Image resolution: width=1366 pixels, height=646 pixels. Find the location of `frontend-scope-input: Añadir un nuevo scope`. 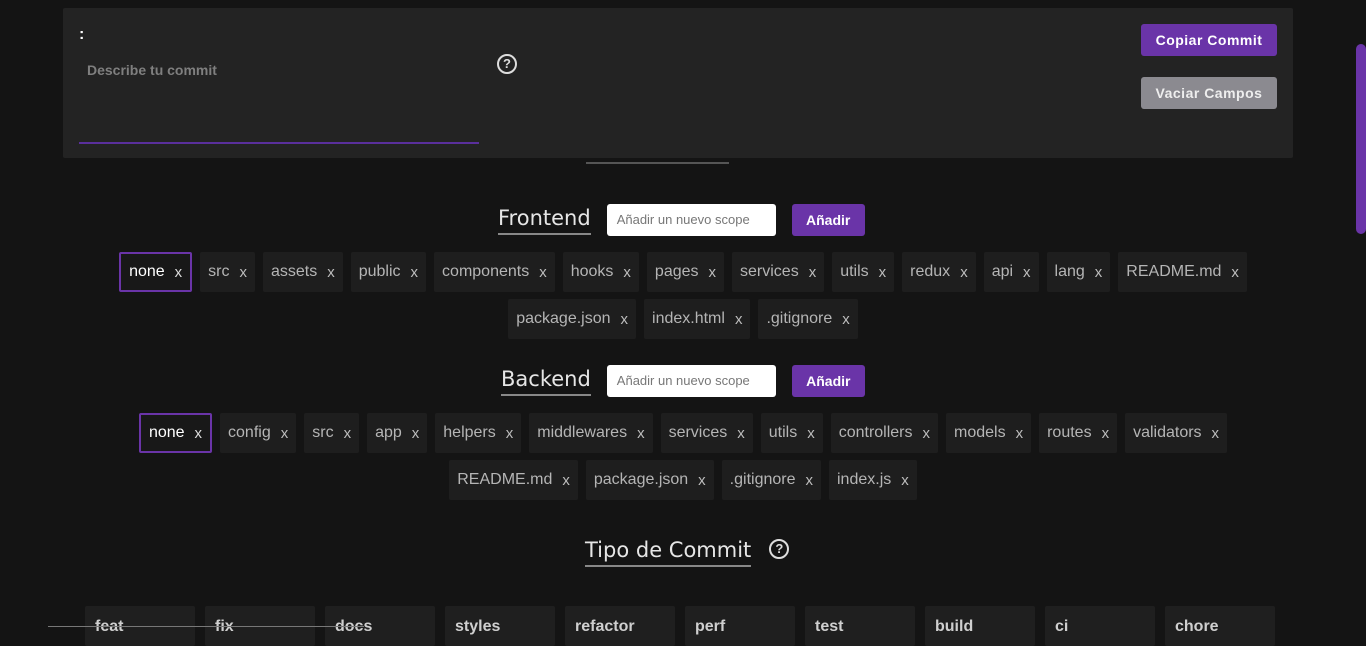

frontend-scope-input: Añadir un nuevo scope is located at coordinates (691, 220).